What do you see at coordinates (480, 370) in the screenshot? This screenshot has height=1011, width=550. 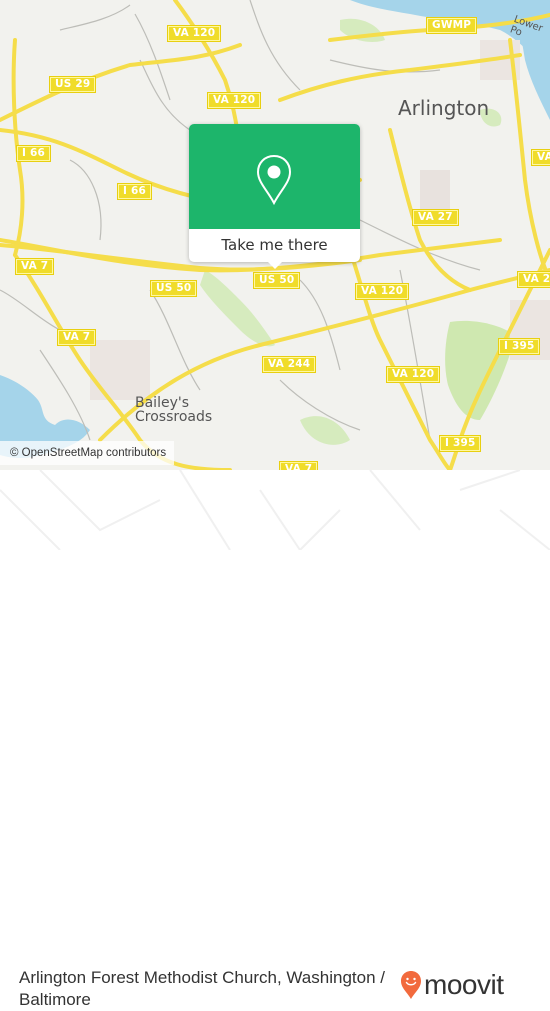 I see `park-large` at bounding box center [480, 370].